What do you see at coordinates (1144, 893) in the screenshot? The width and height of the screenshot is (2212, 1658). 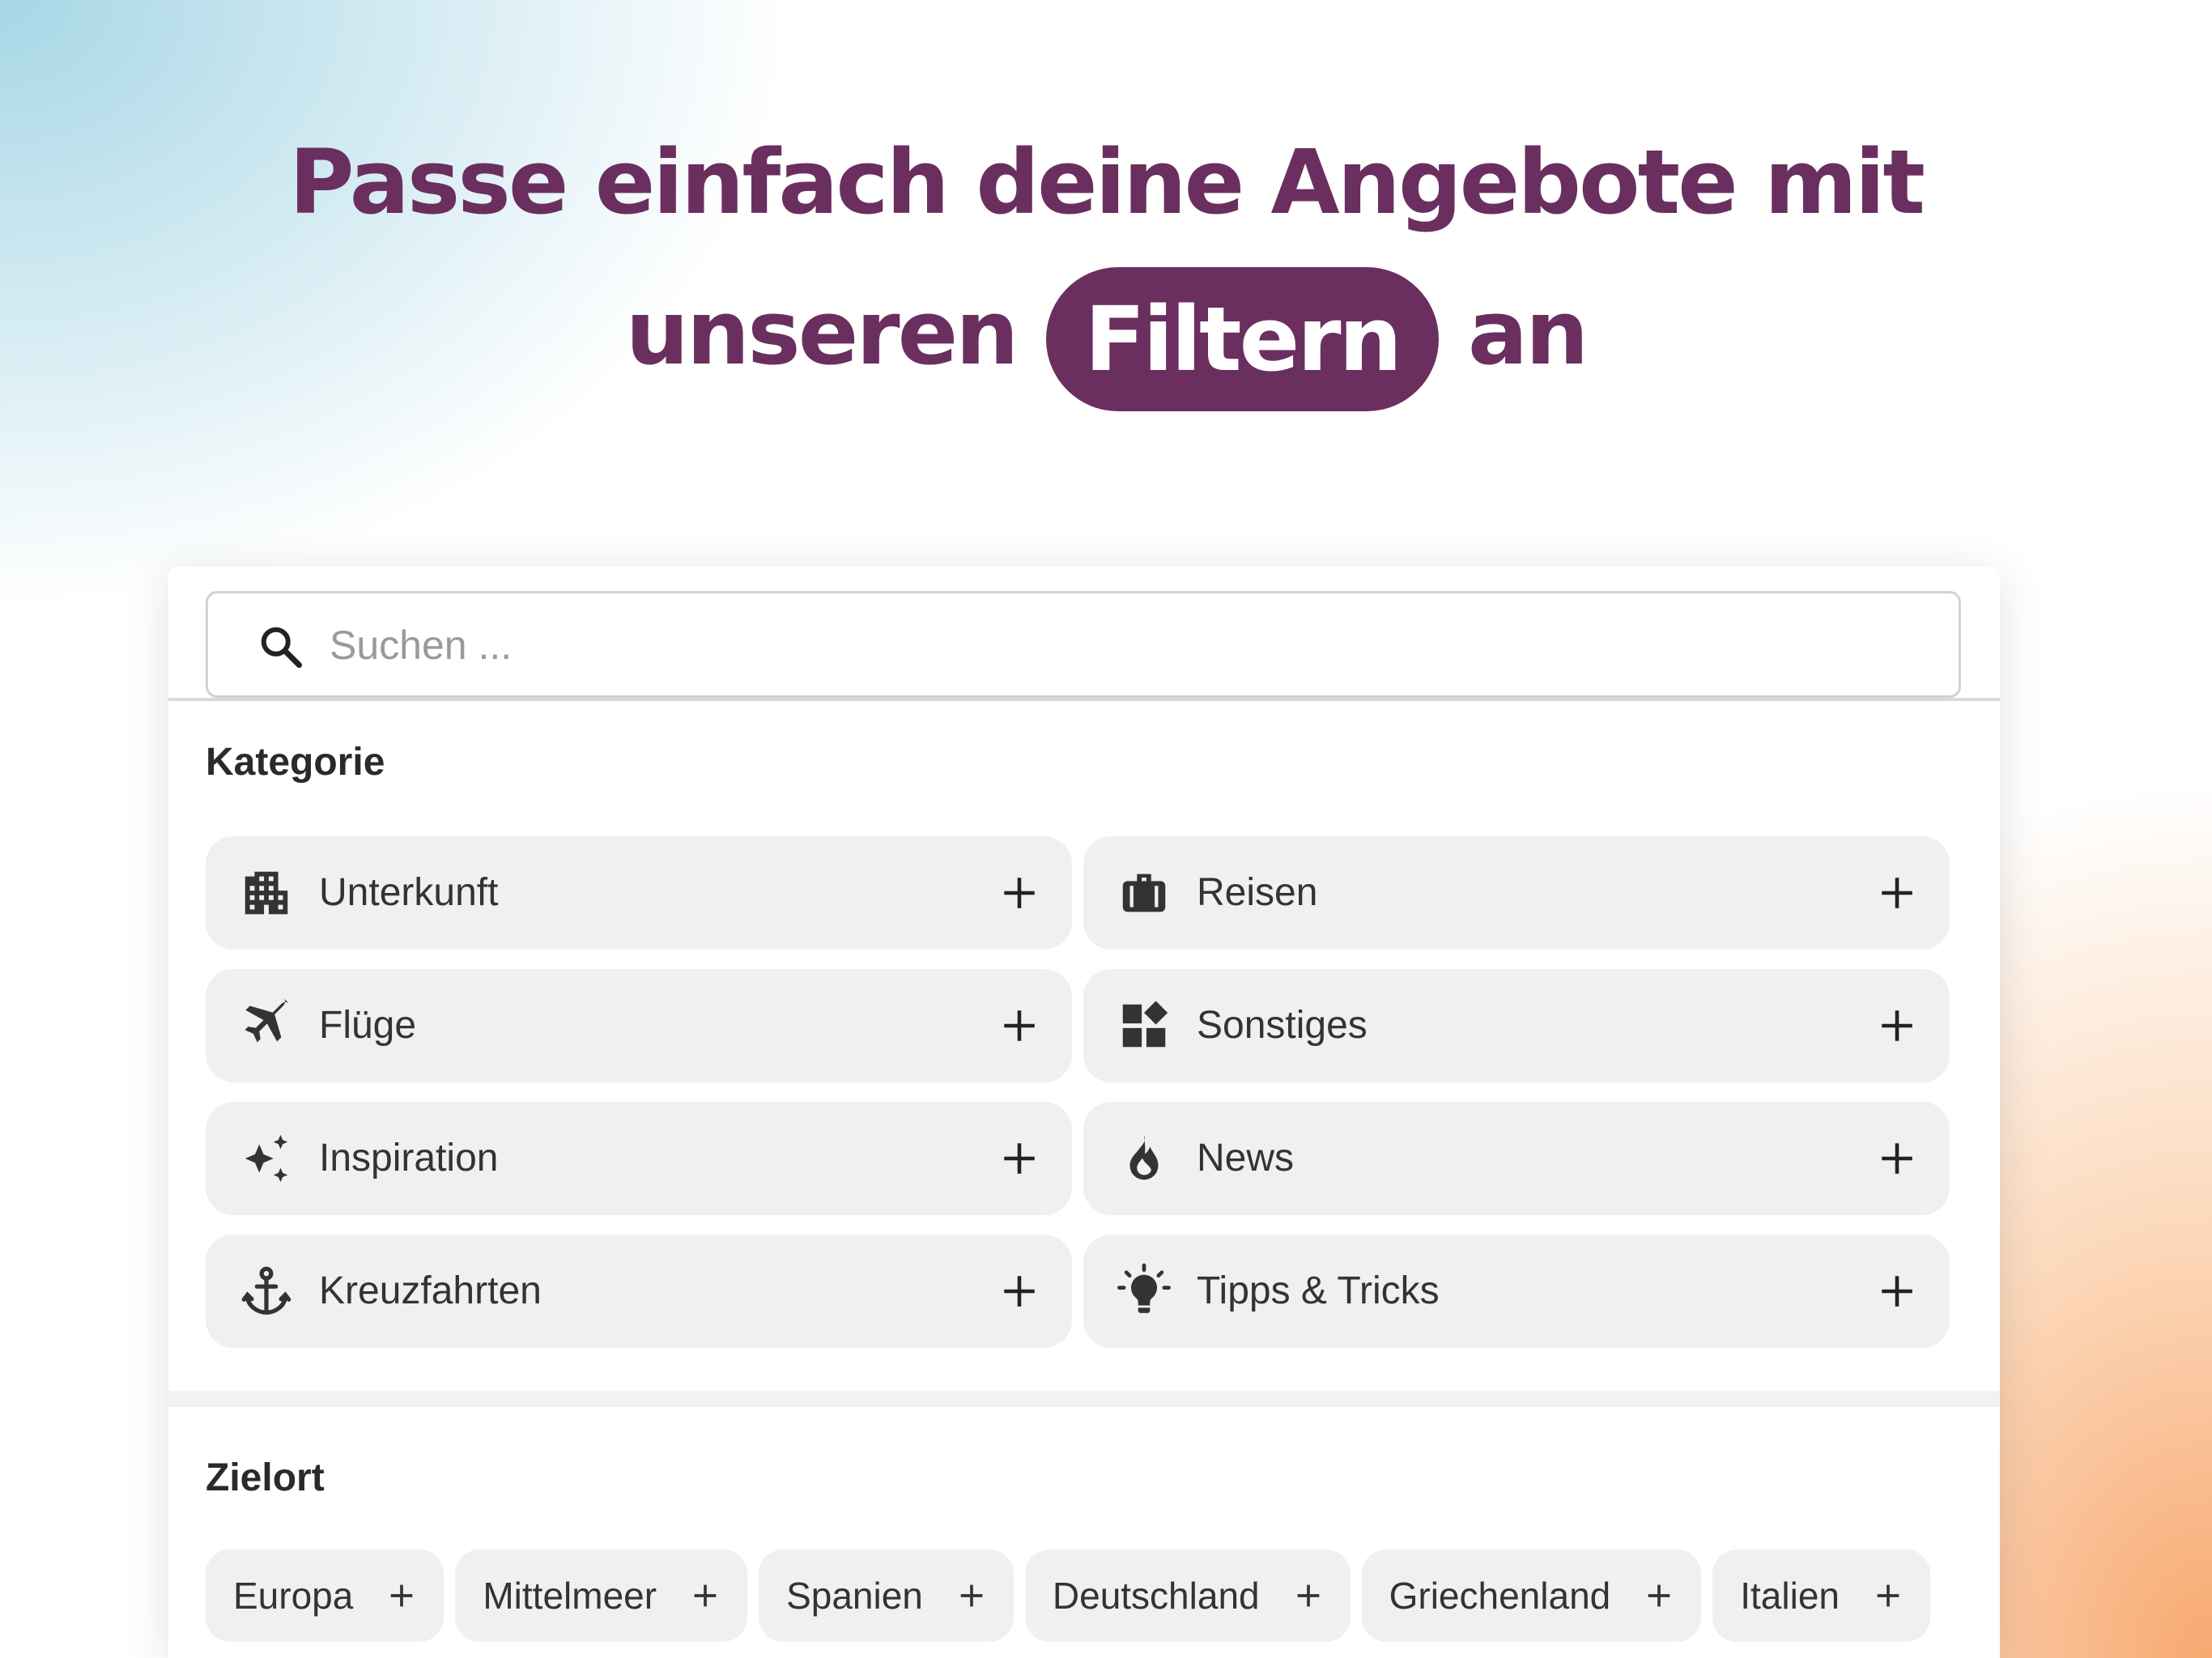 I see `luggage-icon` at bounding box center [1144, 893].